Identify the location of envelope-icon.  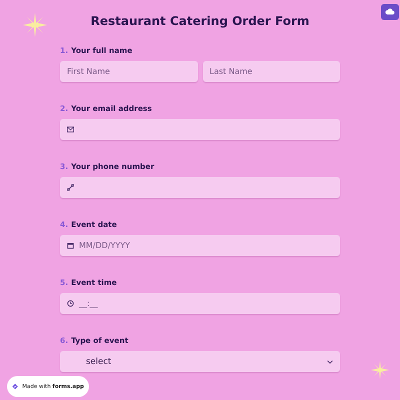
(70, 129).